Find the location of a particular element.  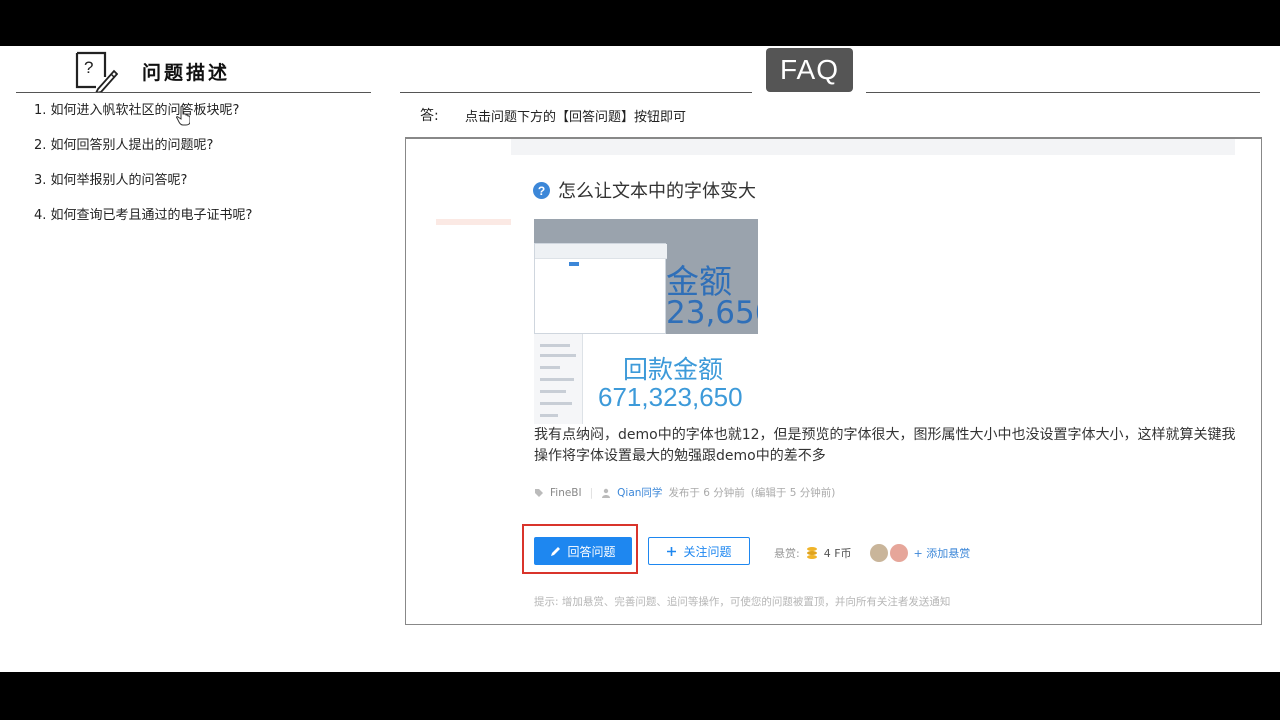

image-value: 671,323,650 is located at coordinates (670, 397).